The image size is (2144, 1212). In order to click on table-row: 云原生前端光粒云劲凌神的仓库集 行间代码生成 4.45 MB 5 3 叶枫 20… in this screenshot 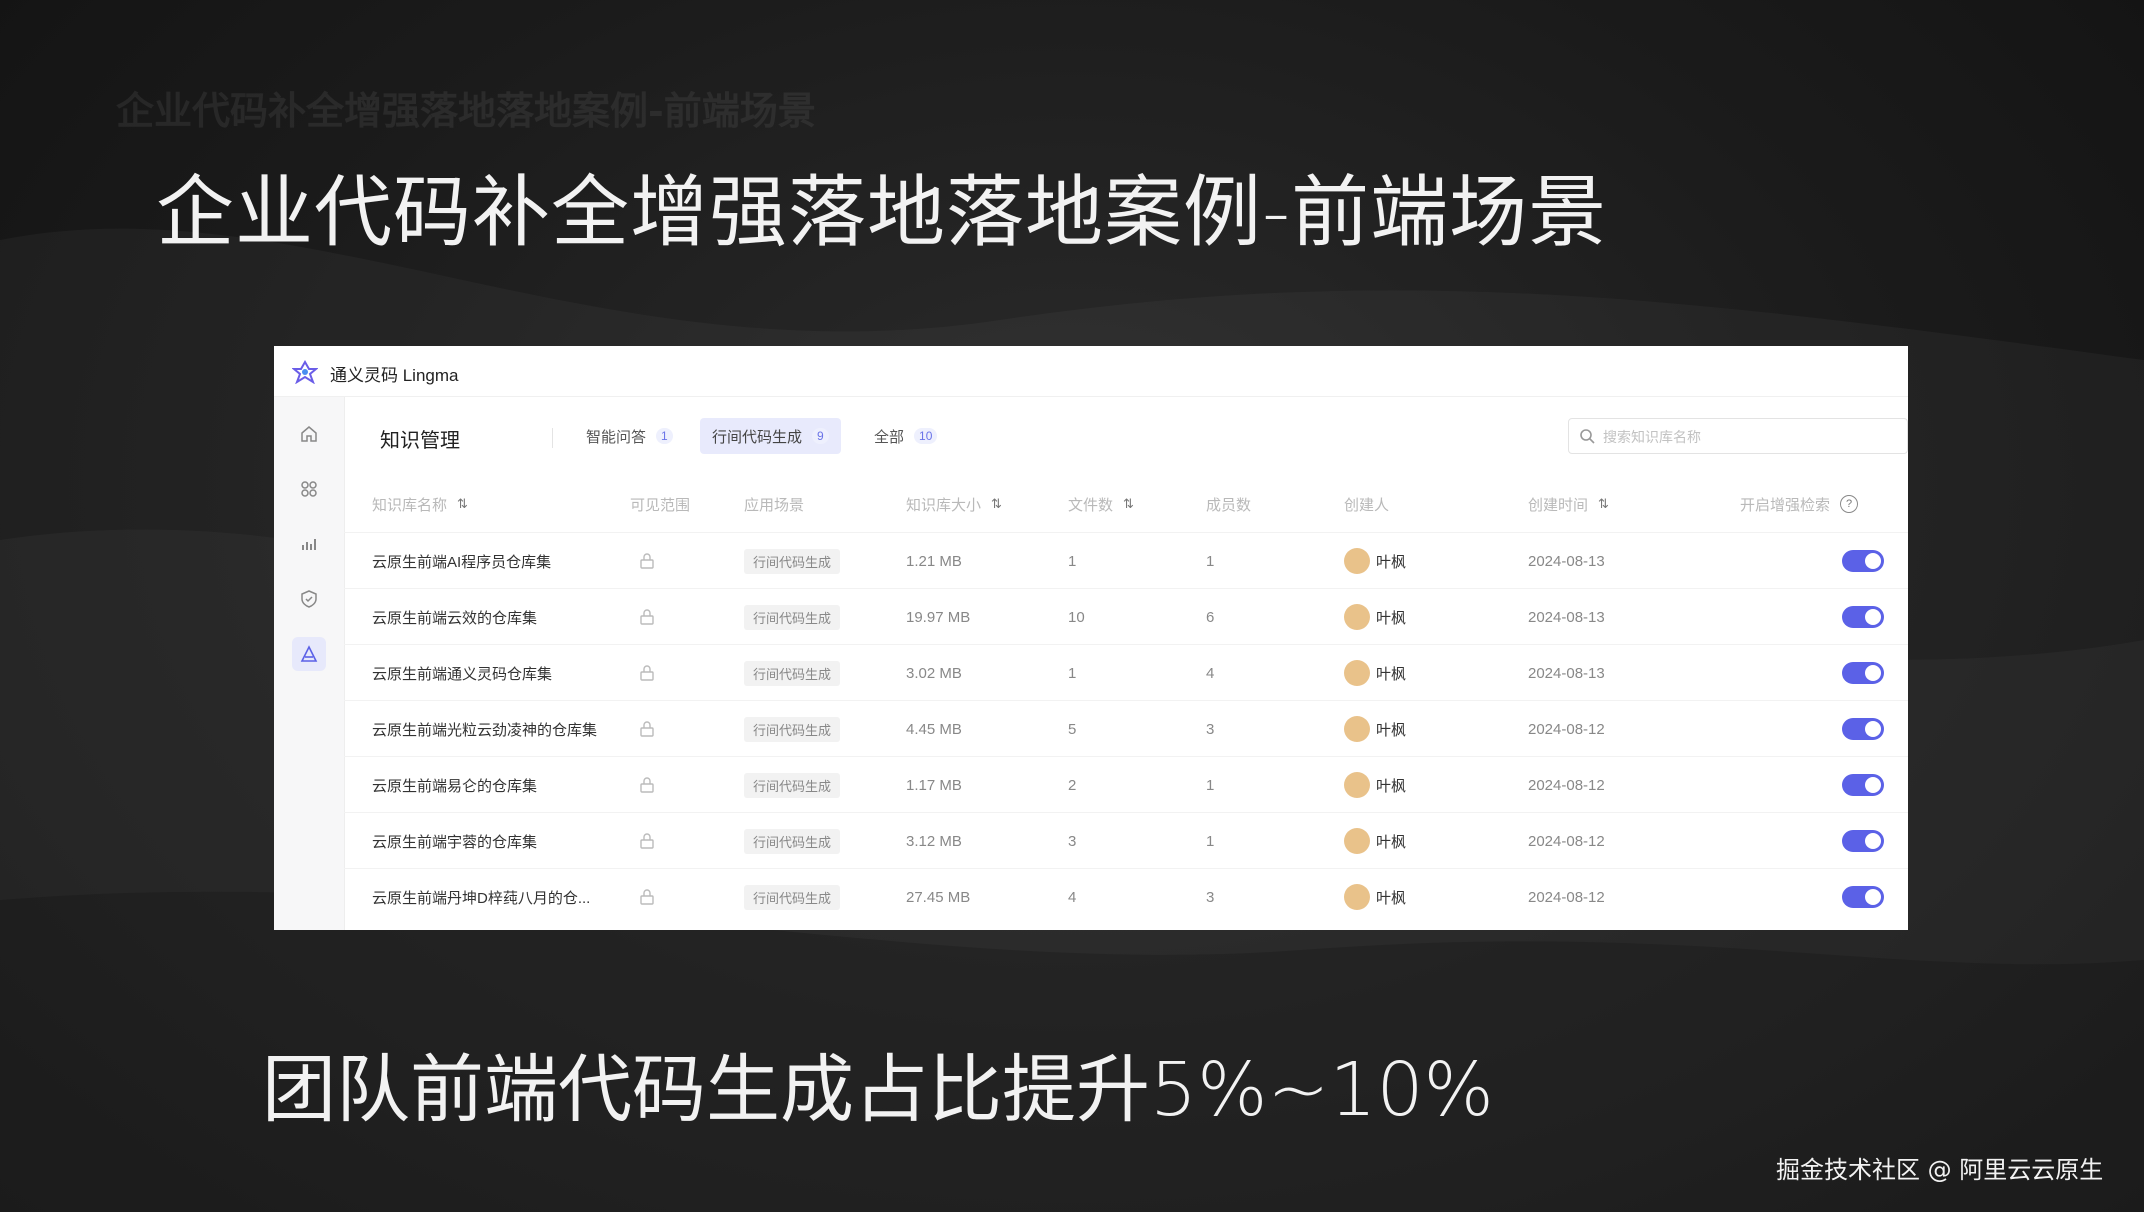, I will do `click(1126, 728)`.